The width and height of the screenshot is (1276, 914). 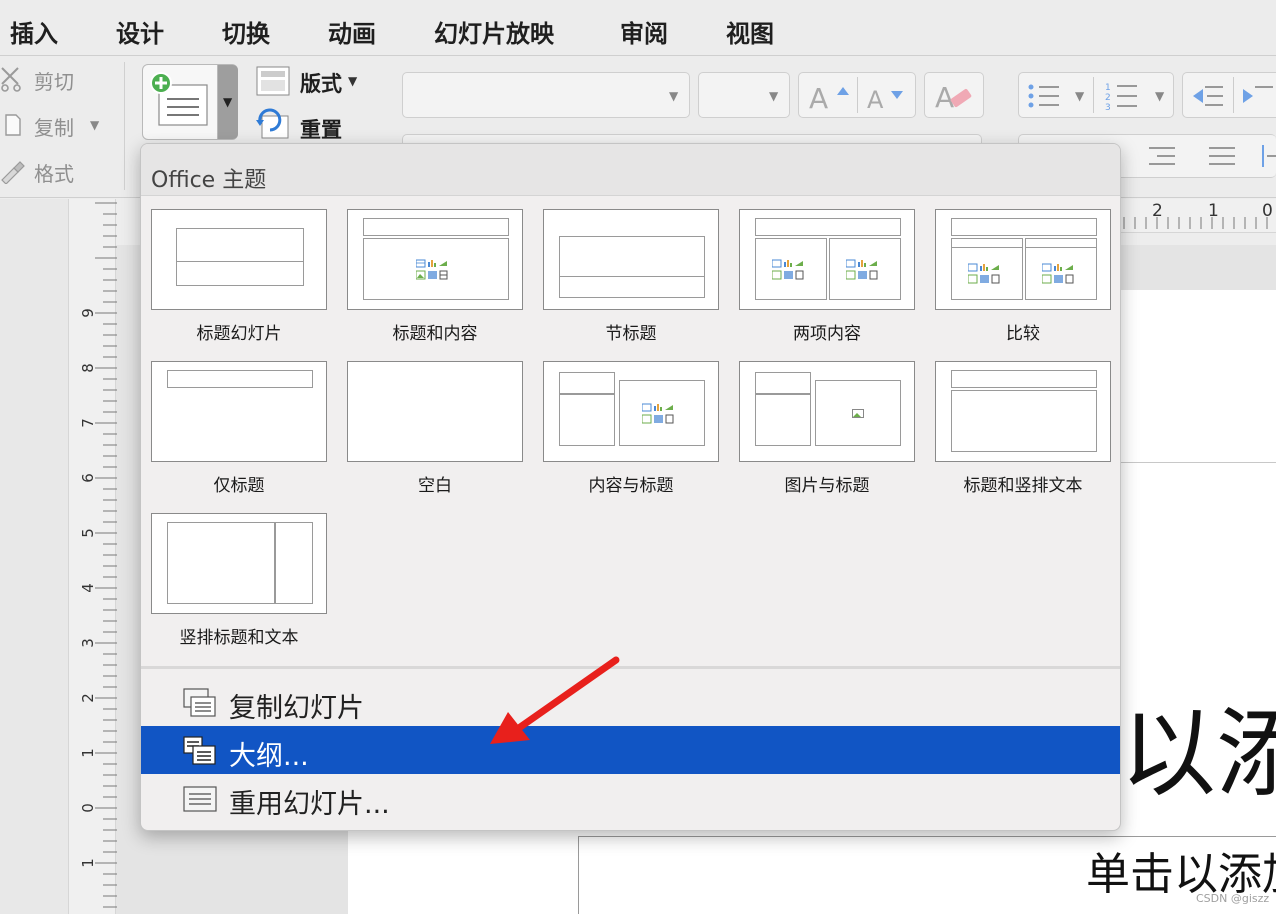 What do you see at coordinates (34, 31) in the screenshot?
I see `tab-insert: 插入` at bounding box center [34, 31].